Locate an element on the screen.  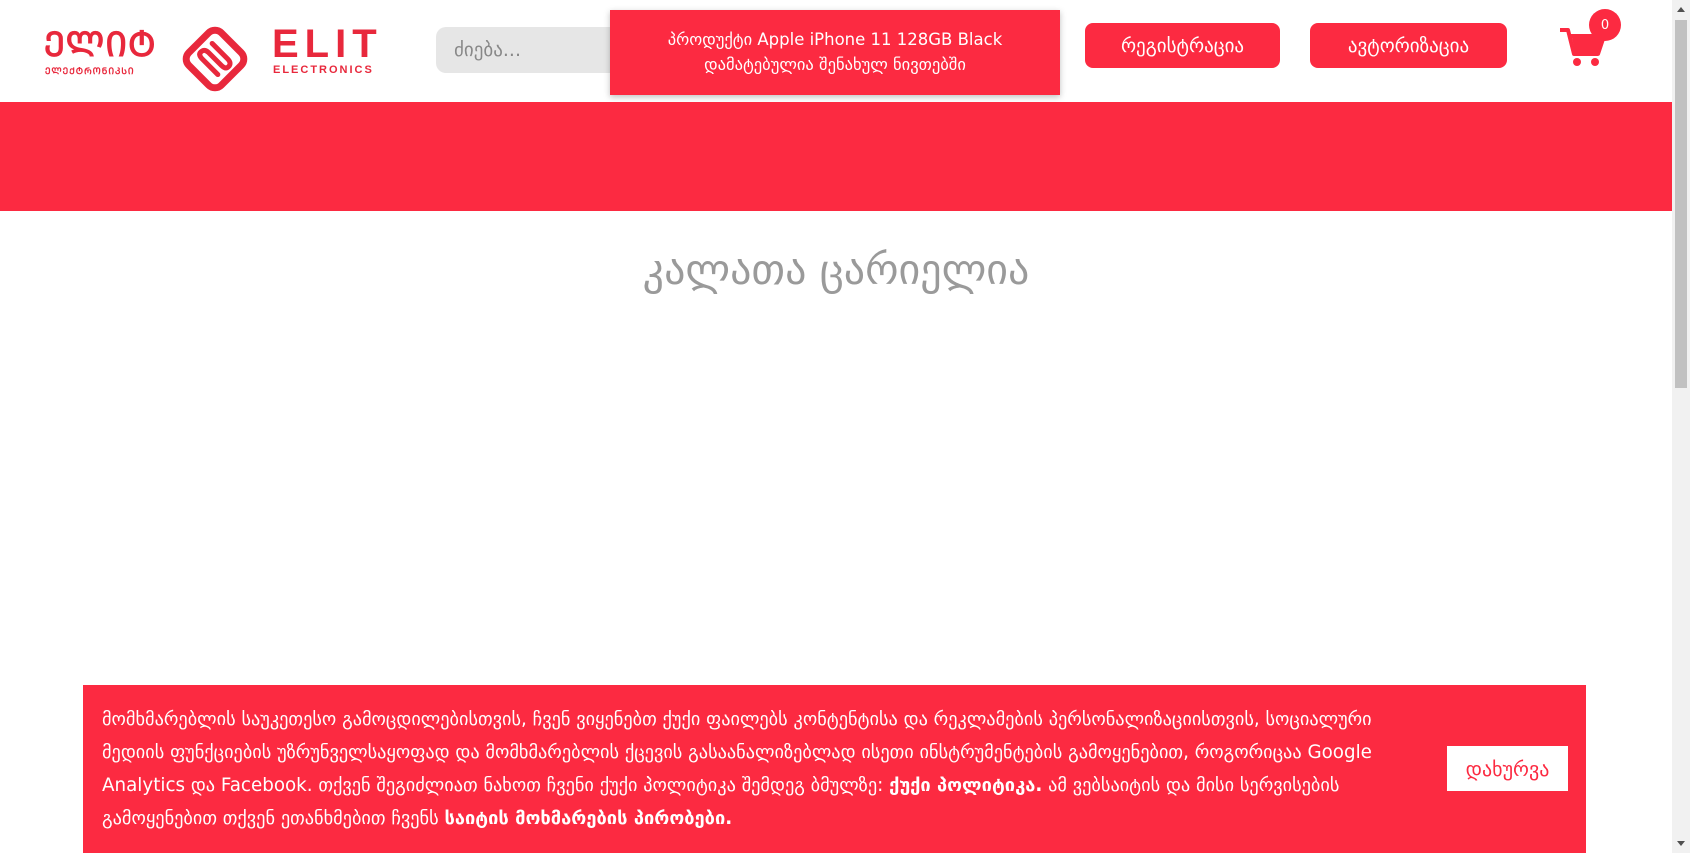
toast-line-1: პროდუქტი Apple iPhone 11 128GB Black is located at coordinates (835, 39).